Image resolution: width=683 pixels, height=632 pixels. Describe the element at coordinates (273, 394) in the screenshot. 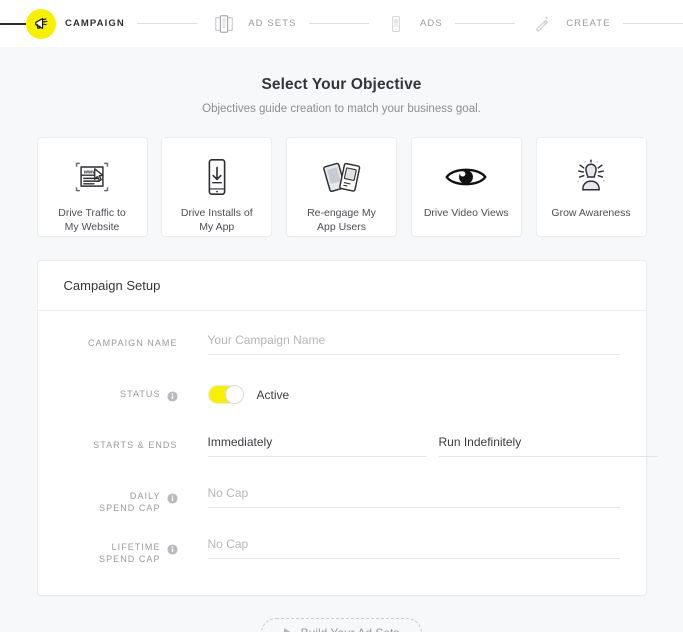

I see `status-state-text: Active` at that location.